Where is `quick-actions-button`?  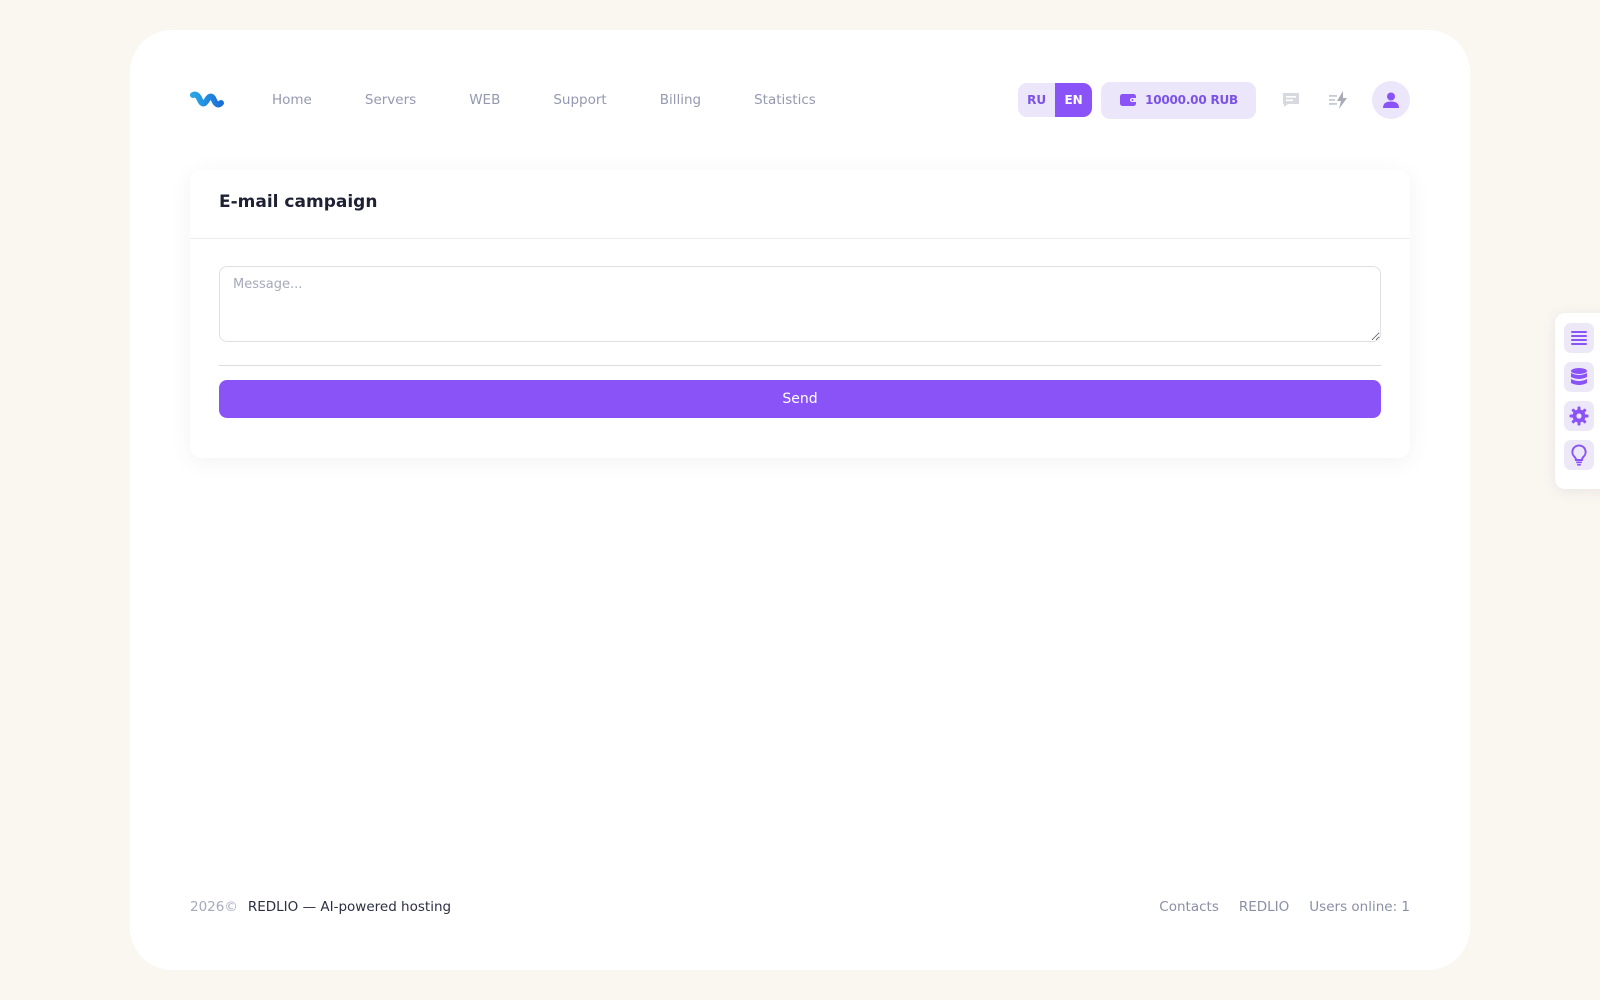
quick-actions-button is located at coordinates (1339, 100).